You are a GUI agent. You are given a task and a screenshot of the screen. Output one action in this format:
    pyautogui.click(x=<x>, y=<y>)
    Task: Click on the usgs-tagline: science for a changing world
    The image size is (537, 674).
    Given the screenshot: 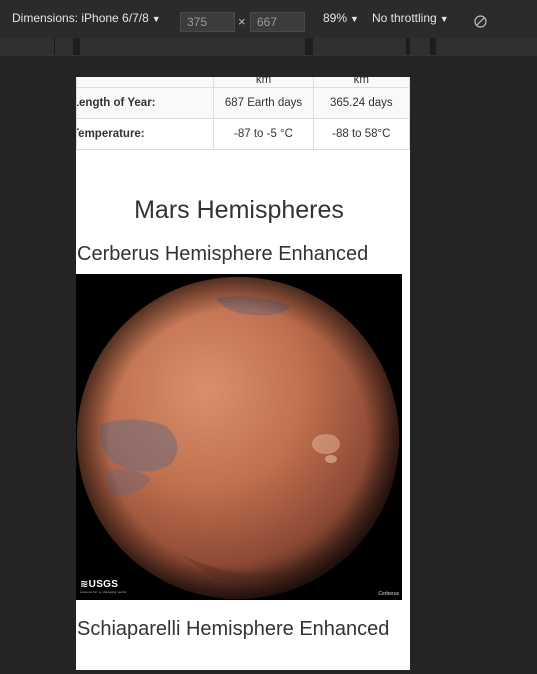 What is the action you would take?
    pyautogui.click(x=103, y=592)
    